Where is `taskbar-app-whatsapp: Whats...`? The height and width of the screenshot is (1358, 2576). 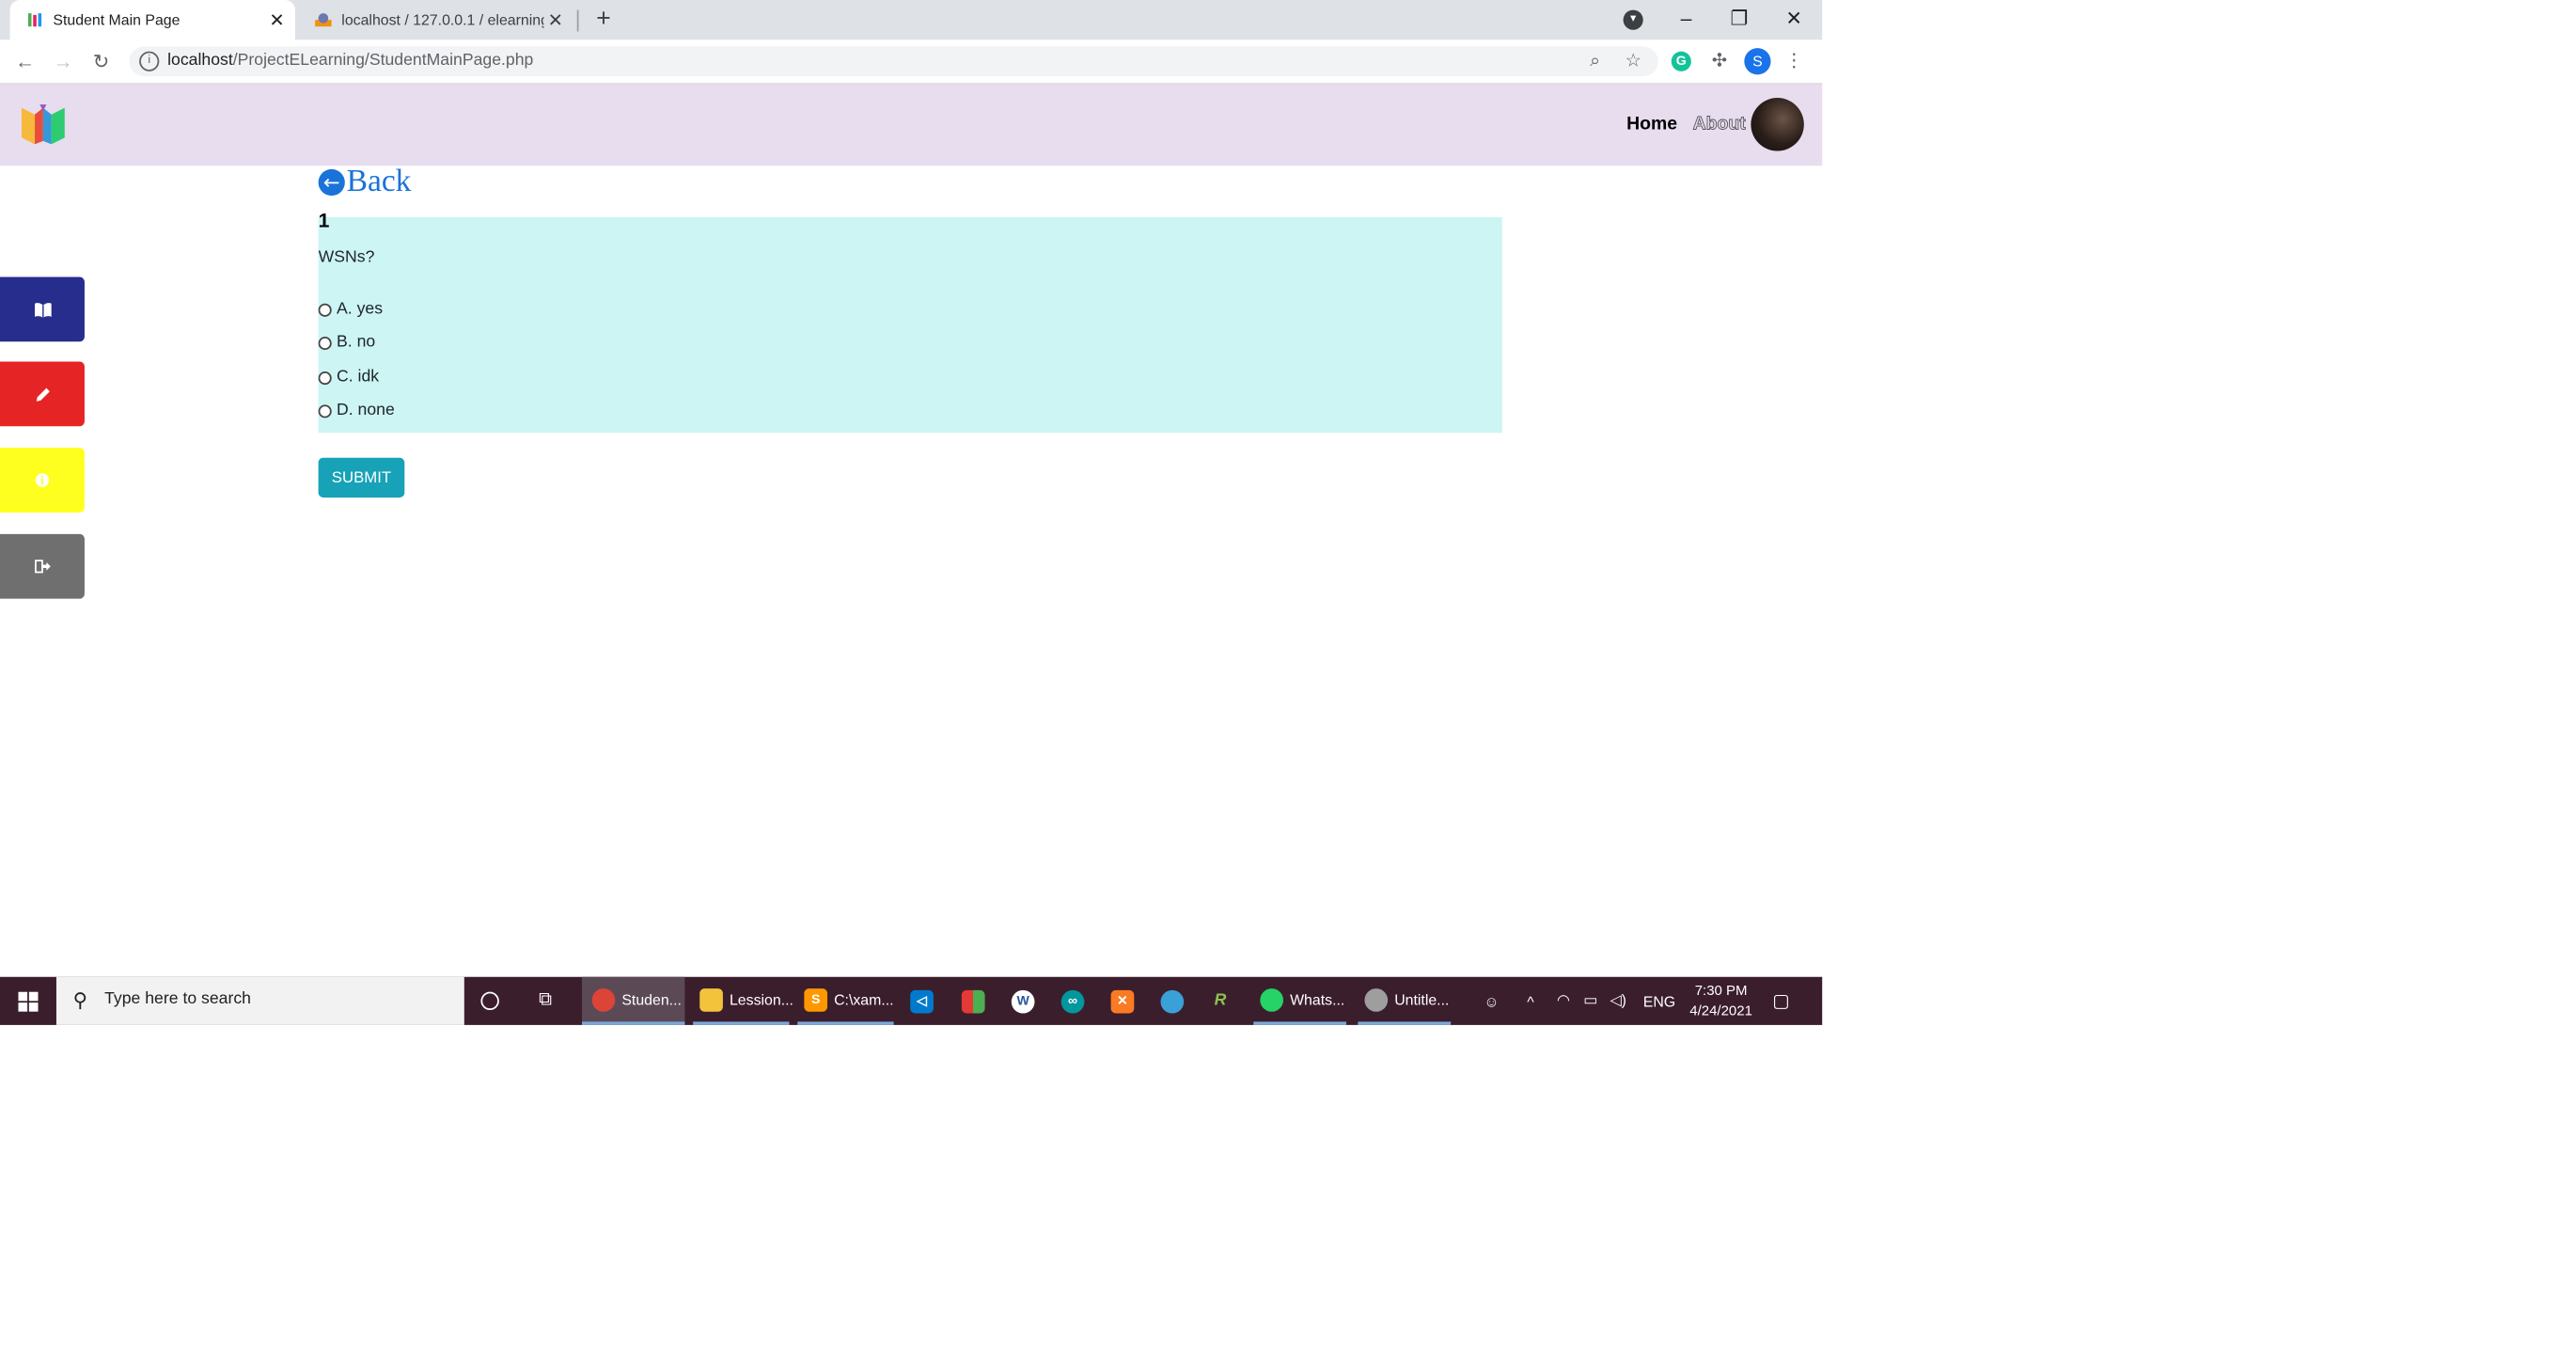
taskbar-app-whatsapp: Whats... is located at coordinates (1300, 1001).